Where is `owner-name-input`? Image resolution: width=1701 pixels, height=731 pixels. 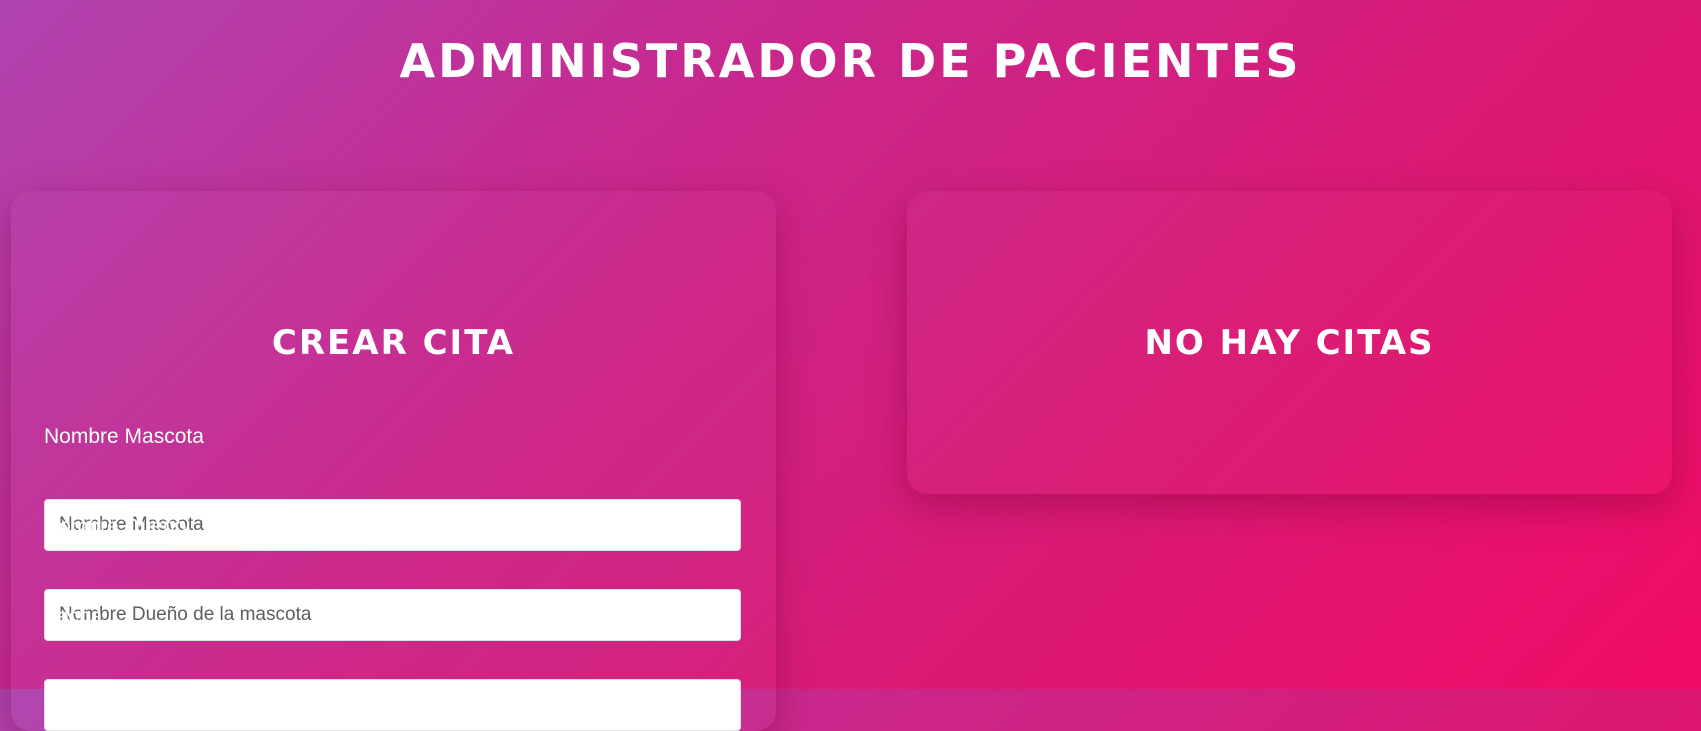
owner-name-input is located at coordinates (392, 615).